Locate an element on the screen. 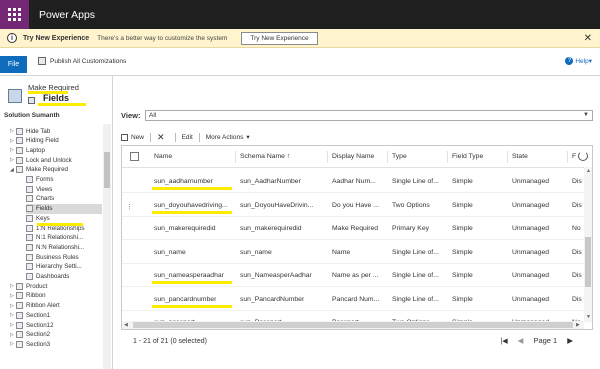 The width and height of the screenshot is (600, 369). tree-item: Forms is located at coordinates (64, 180).